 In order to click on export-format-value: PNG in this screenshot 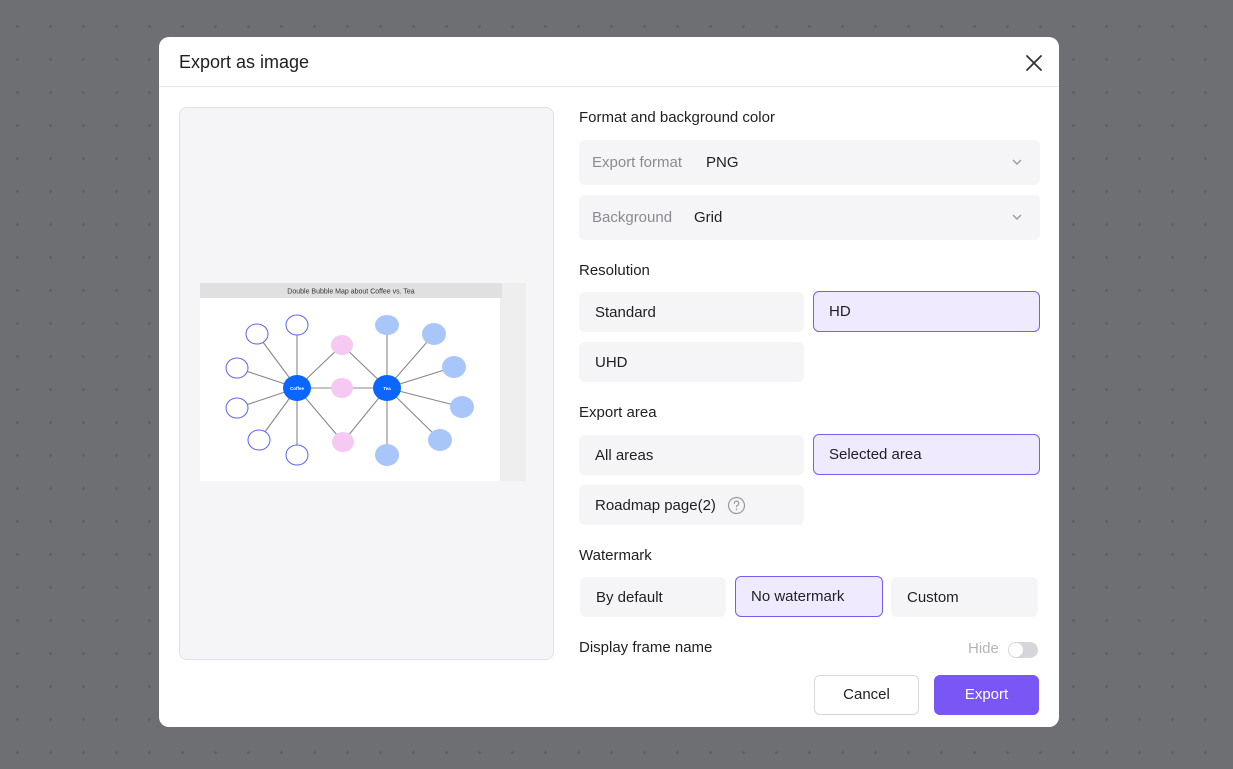, I will do `click(722, 162)`.